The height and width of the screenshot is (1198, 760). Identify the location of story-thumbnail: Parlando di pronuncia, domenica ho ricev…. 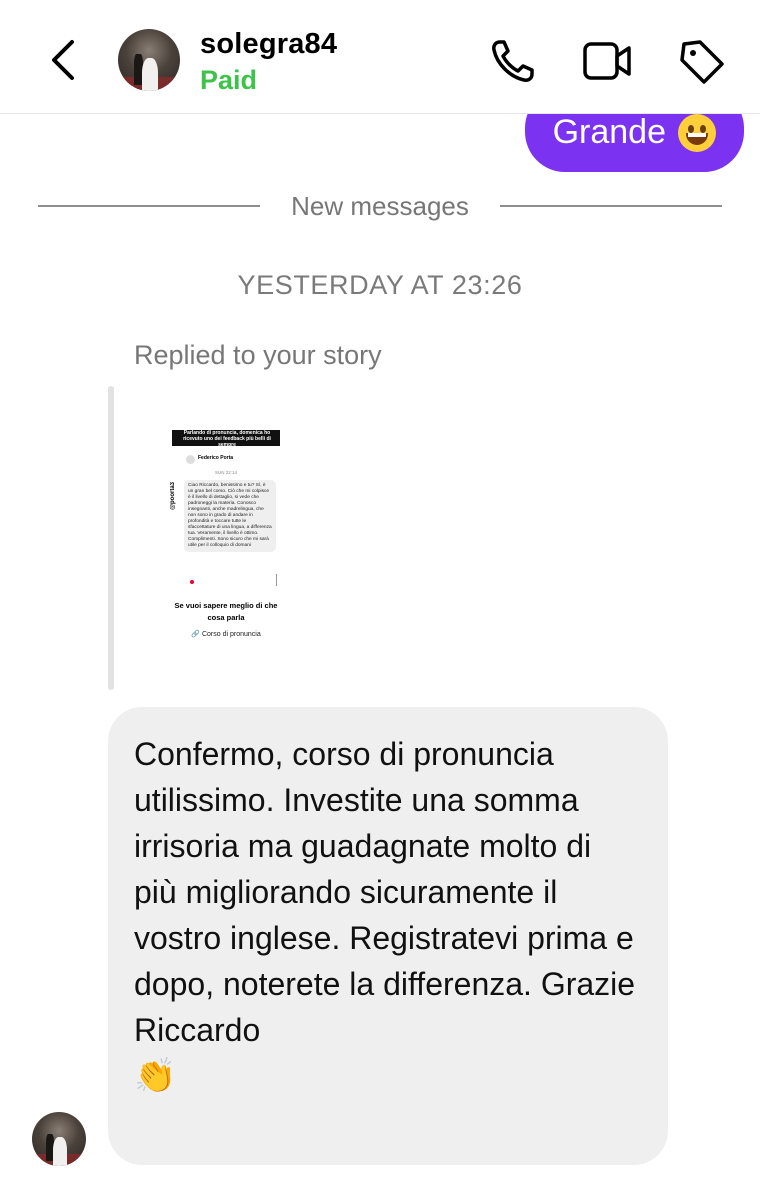
(226, 535).